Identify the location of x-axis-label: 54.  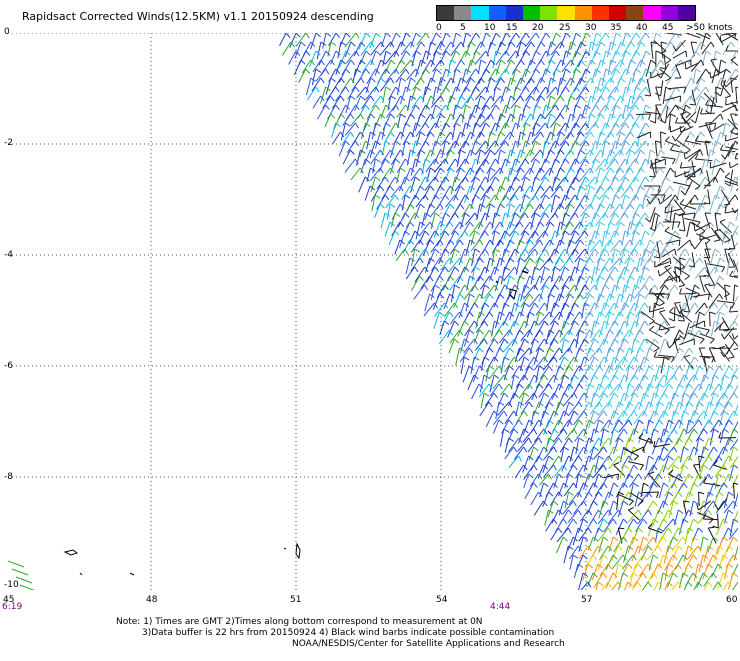
(441, 600).